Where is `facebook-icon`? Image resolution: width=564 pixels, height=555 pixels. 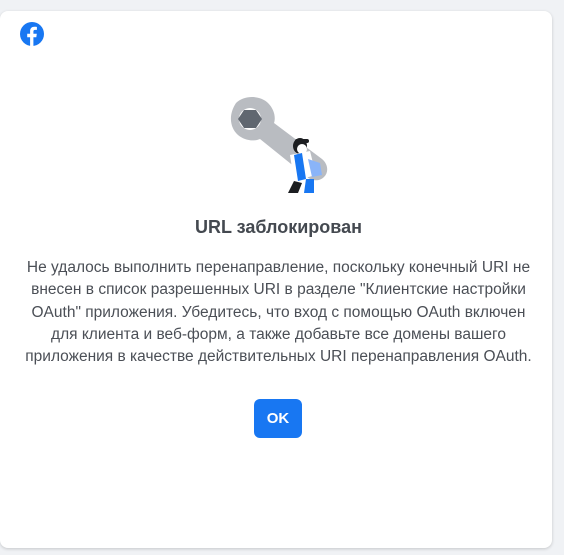 facebook-icon is located at coordinates (32, 34).